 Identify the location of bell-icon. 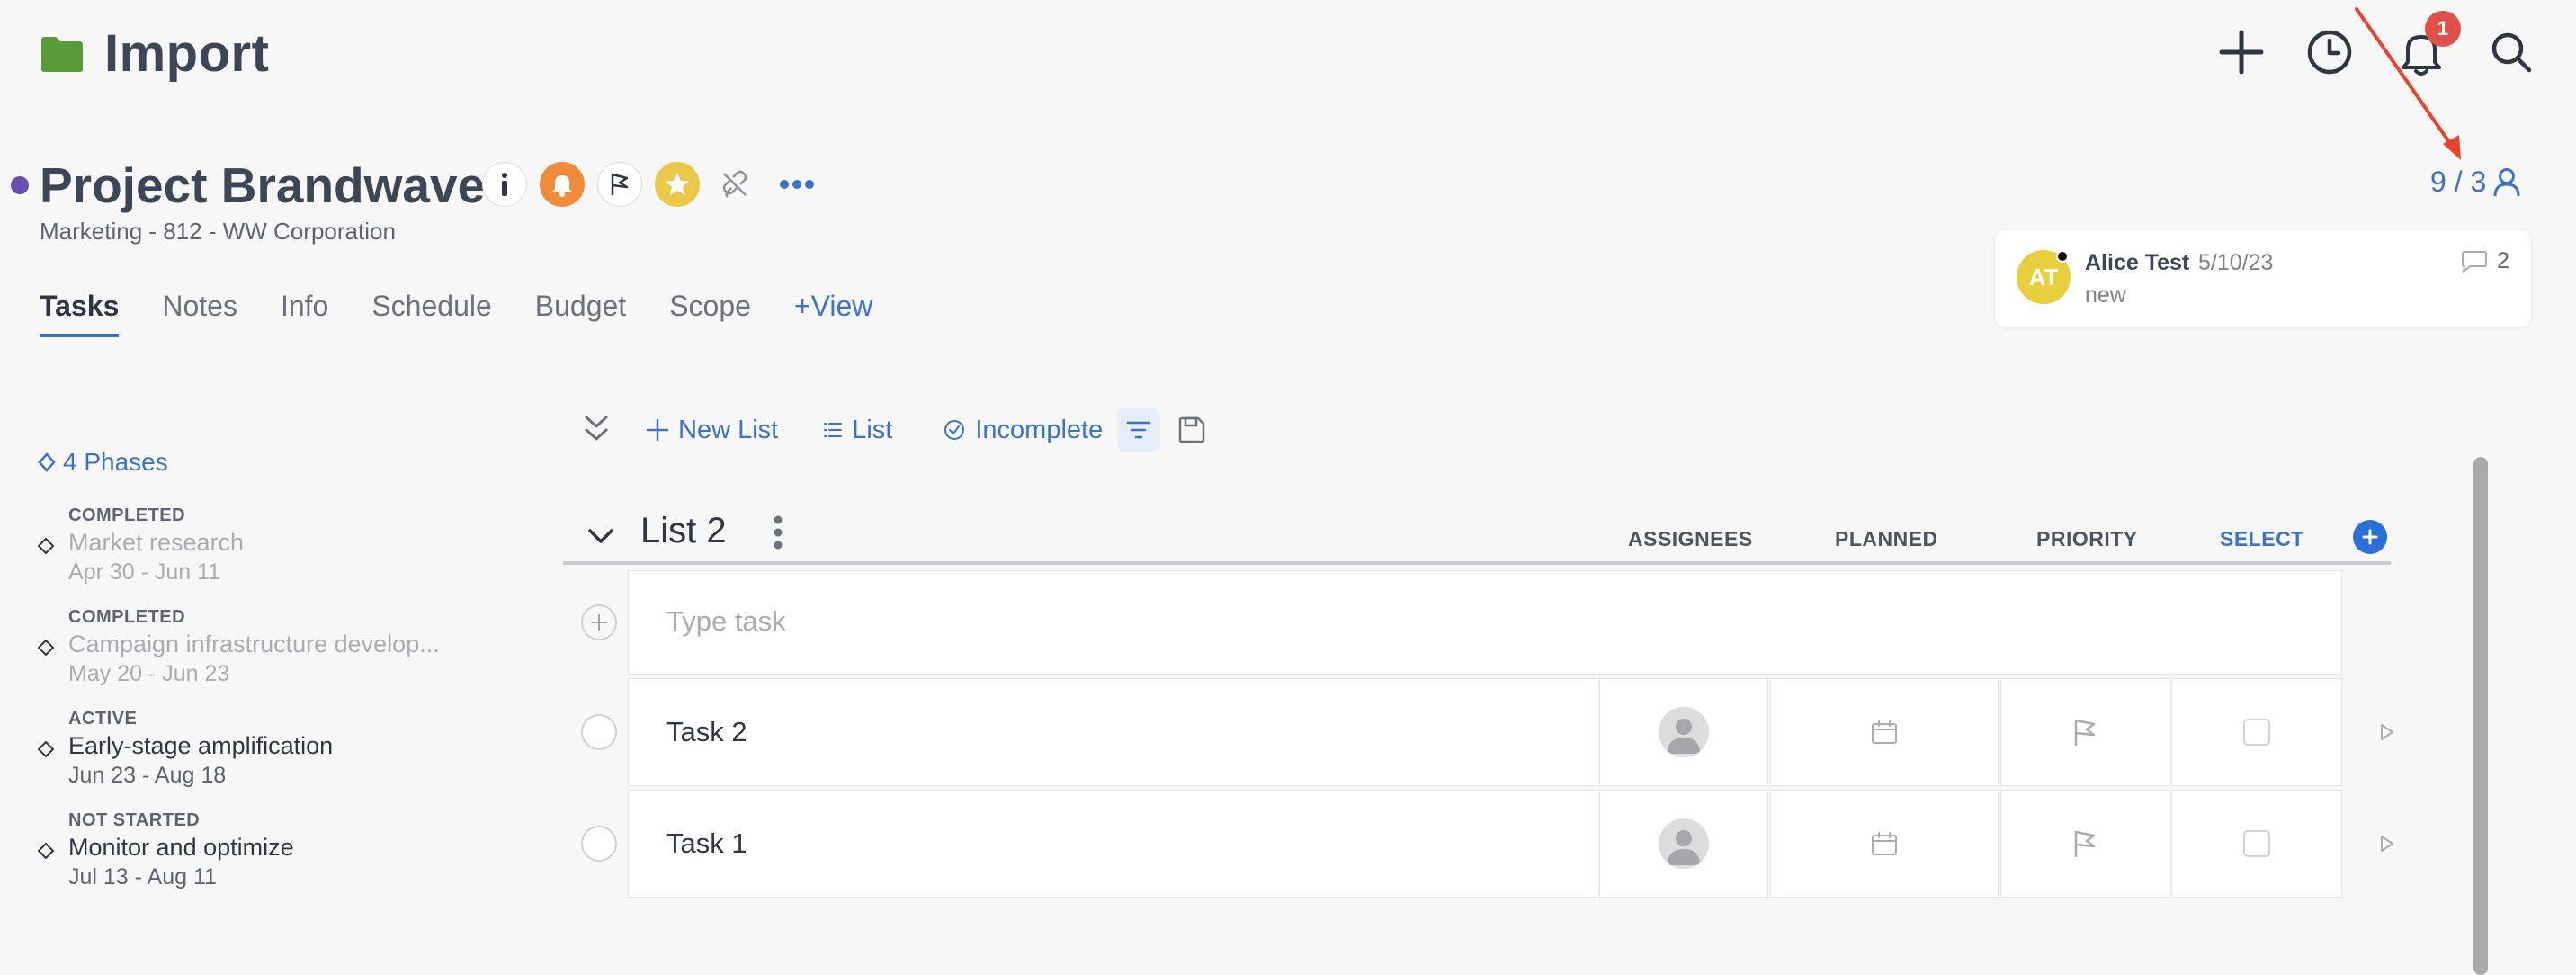
(562, 186).